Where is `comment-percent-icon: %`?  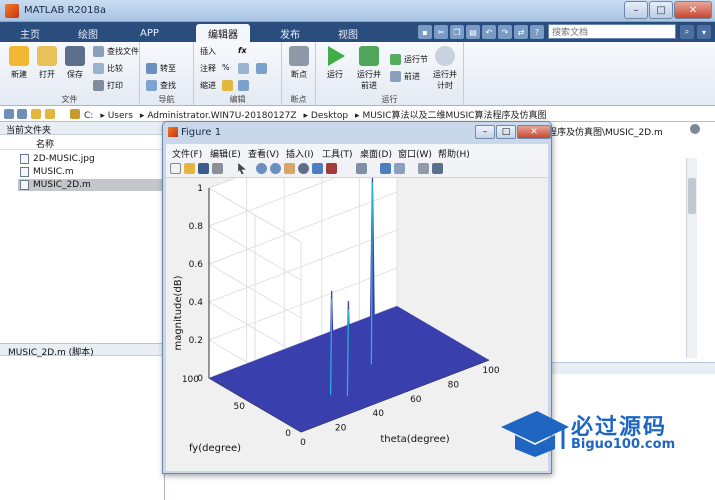
comment-percent-icon: % is located at coordinates (226, 67).